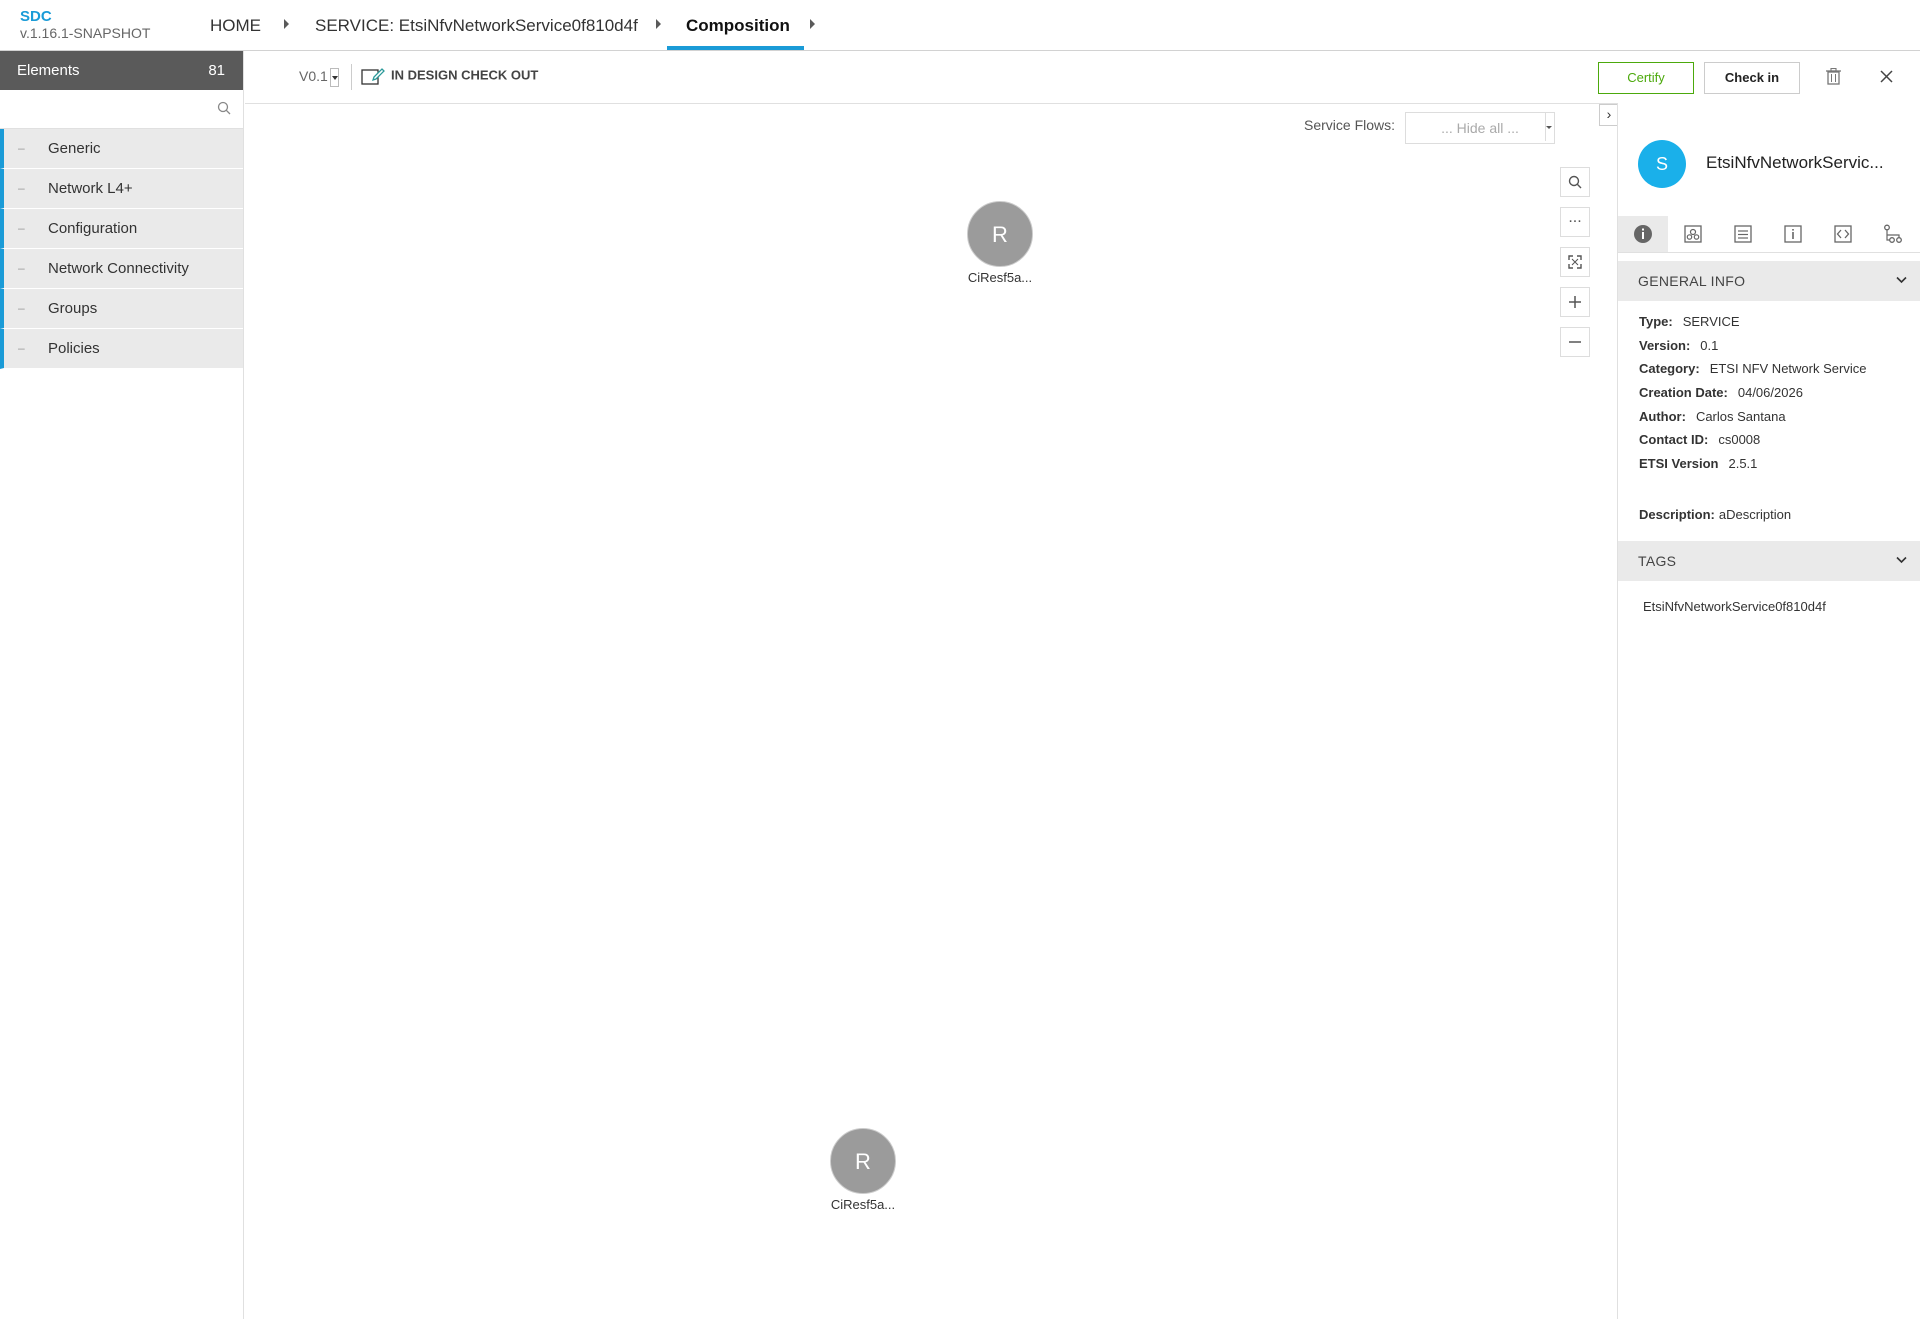 The height and width of the screenshot is (1319, 1920). What do you see at coordinates (1692, 281) in the screenshot?
I see `general-info-title: GENERAL INFO` at bounding box center [1692, 281].